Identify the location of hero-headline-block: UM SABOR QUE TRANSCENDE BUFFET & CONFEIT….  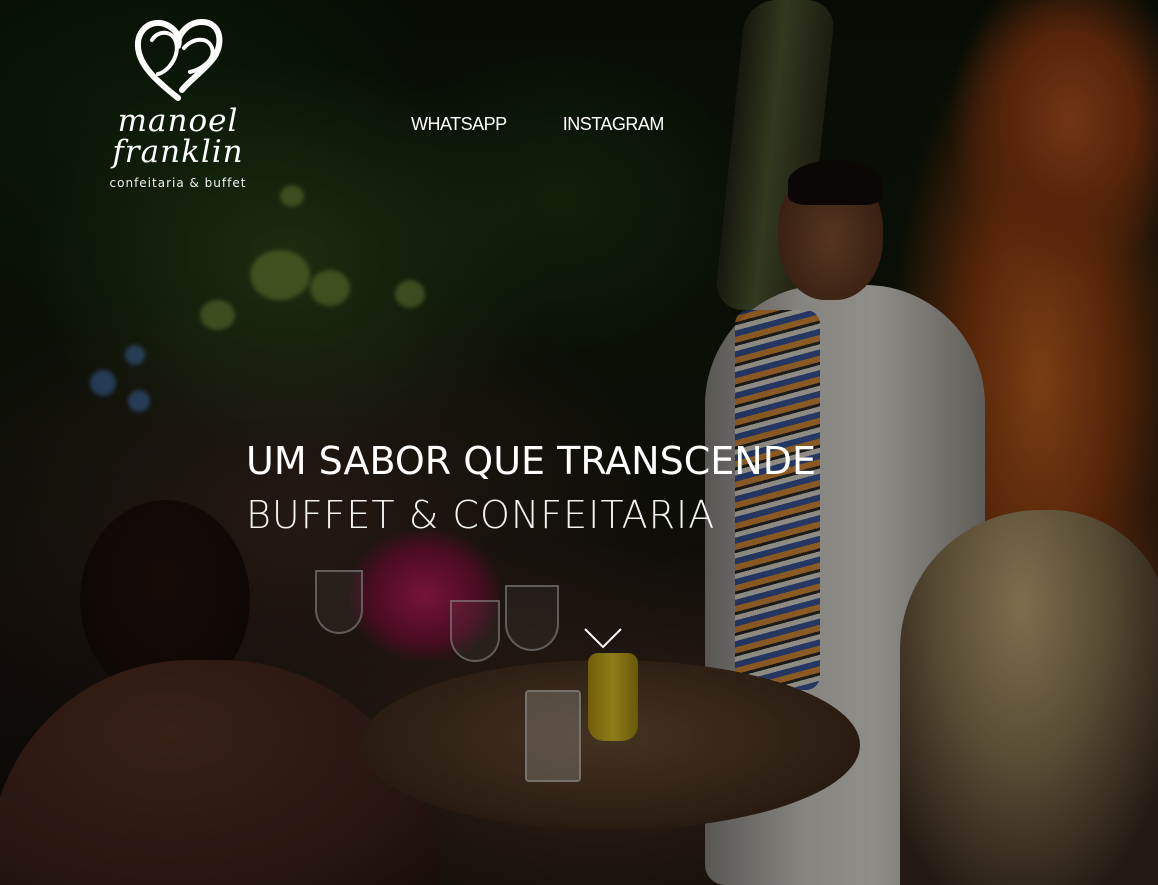
(556, 490).